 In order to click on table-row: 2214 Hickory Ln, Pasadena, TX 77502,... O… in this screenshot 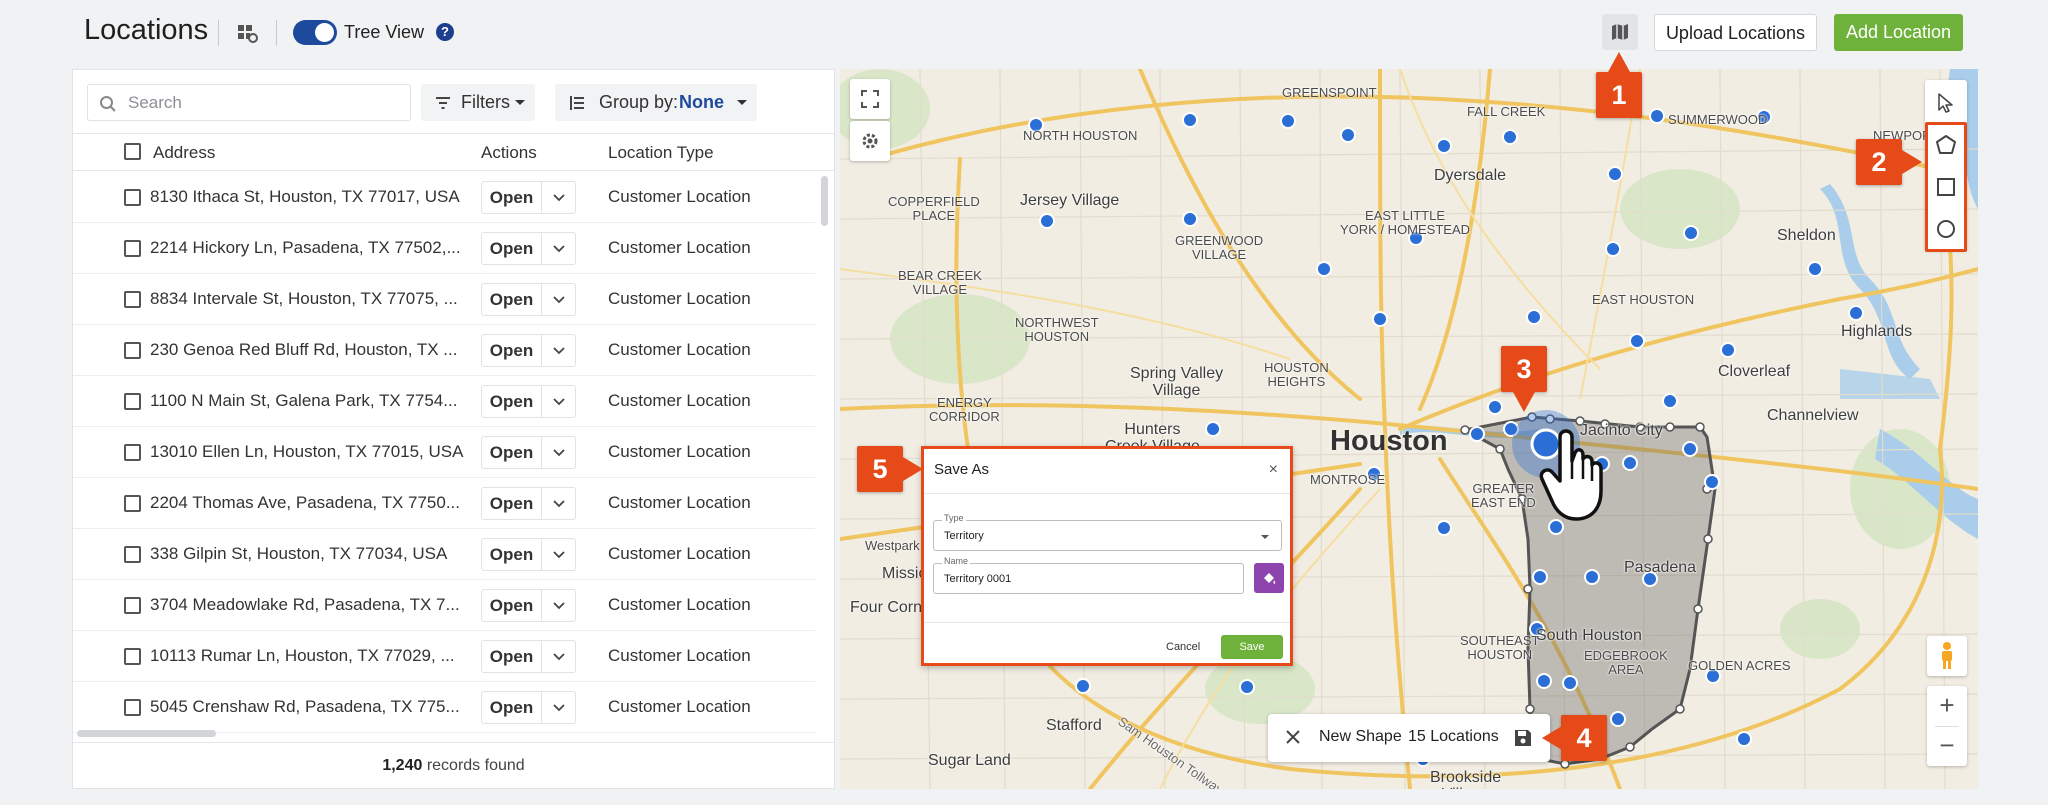, I will do `click(444, 248)`.